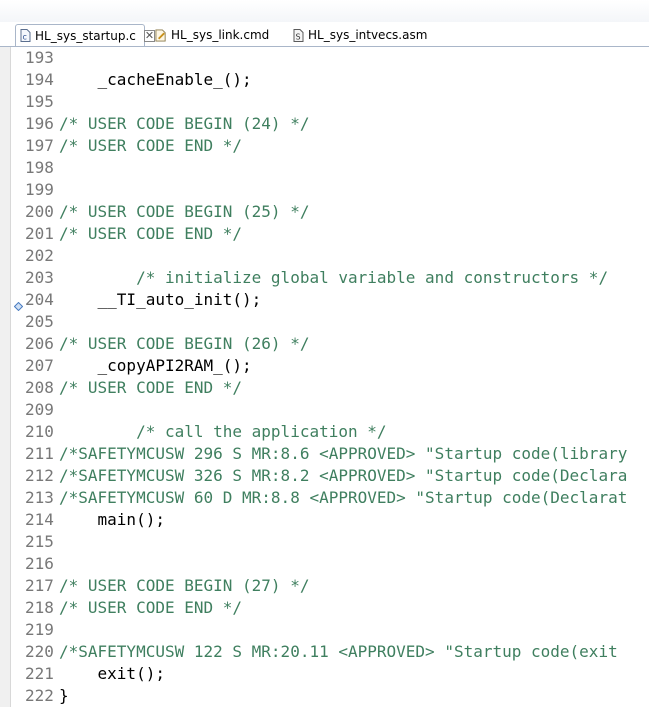 This screenshot has height=707, width=649. Describe the element at coordinates (161, 35) in the screenshot. I see `cmd-file-icon` at that location.